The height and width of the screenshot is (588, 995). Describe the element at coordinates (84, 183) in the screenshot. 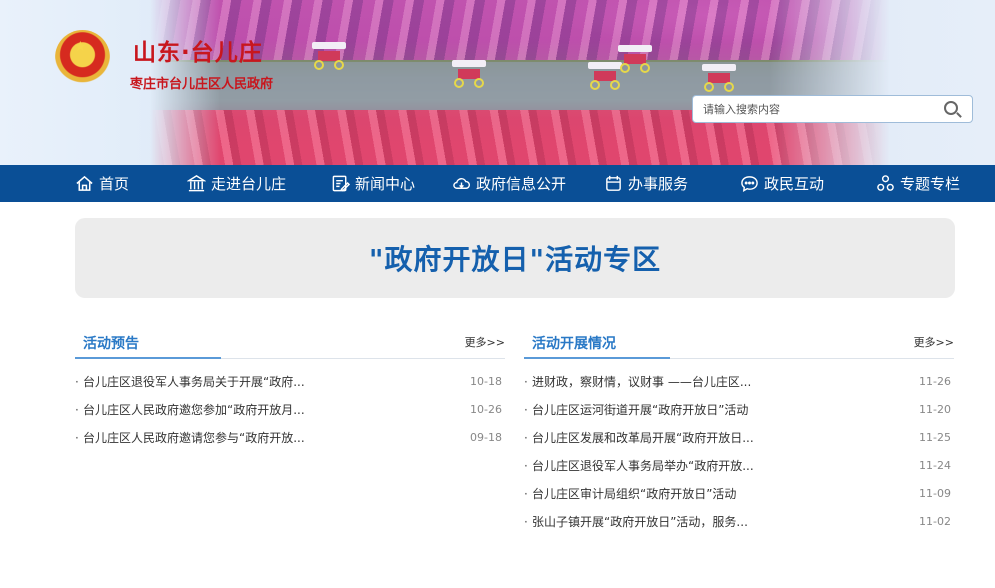

I see `home-icon` at that location.